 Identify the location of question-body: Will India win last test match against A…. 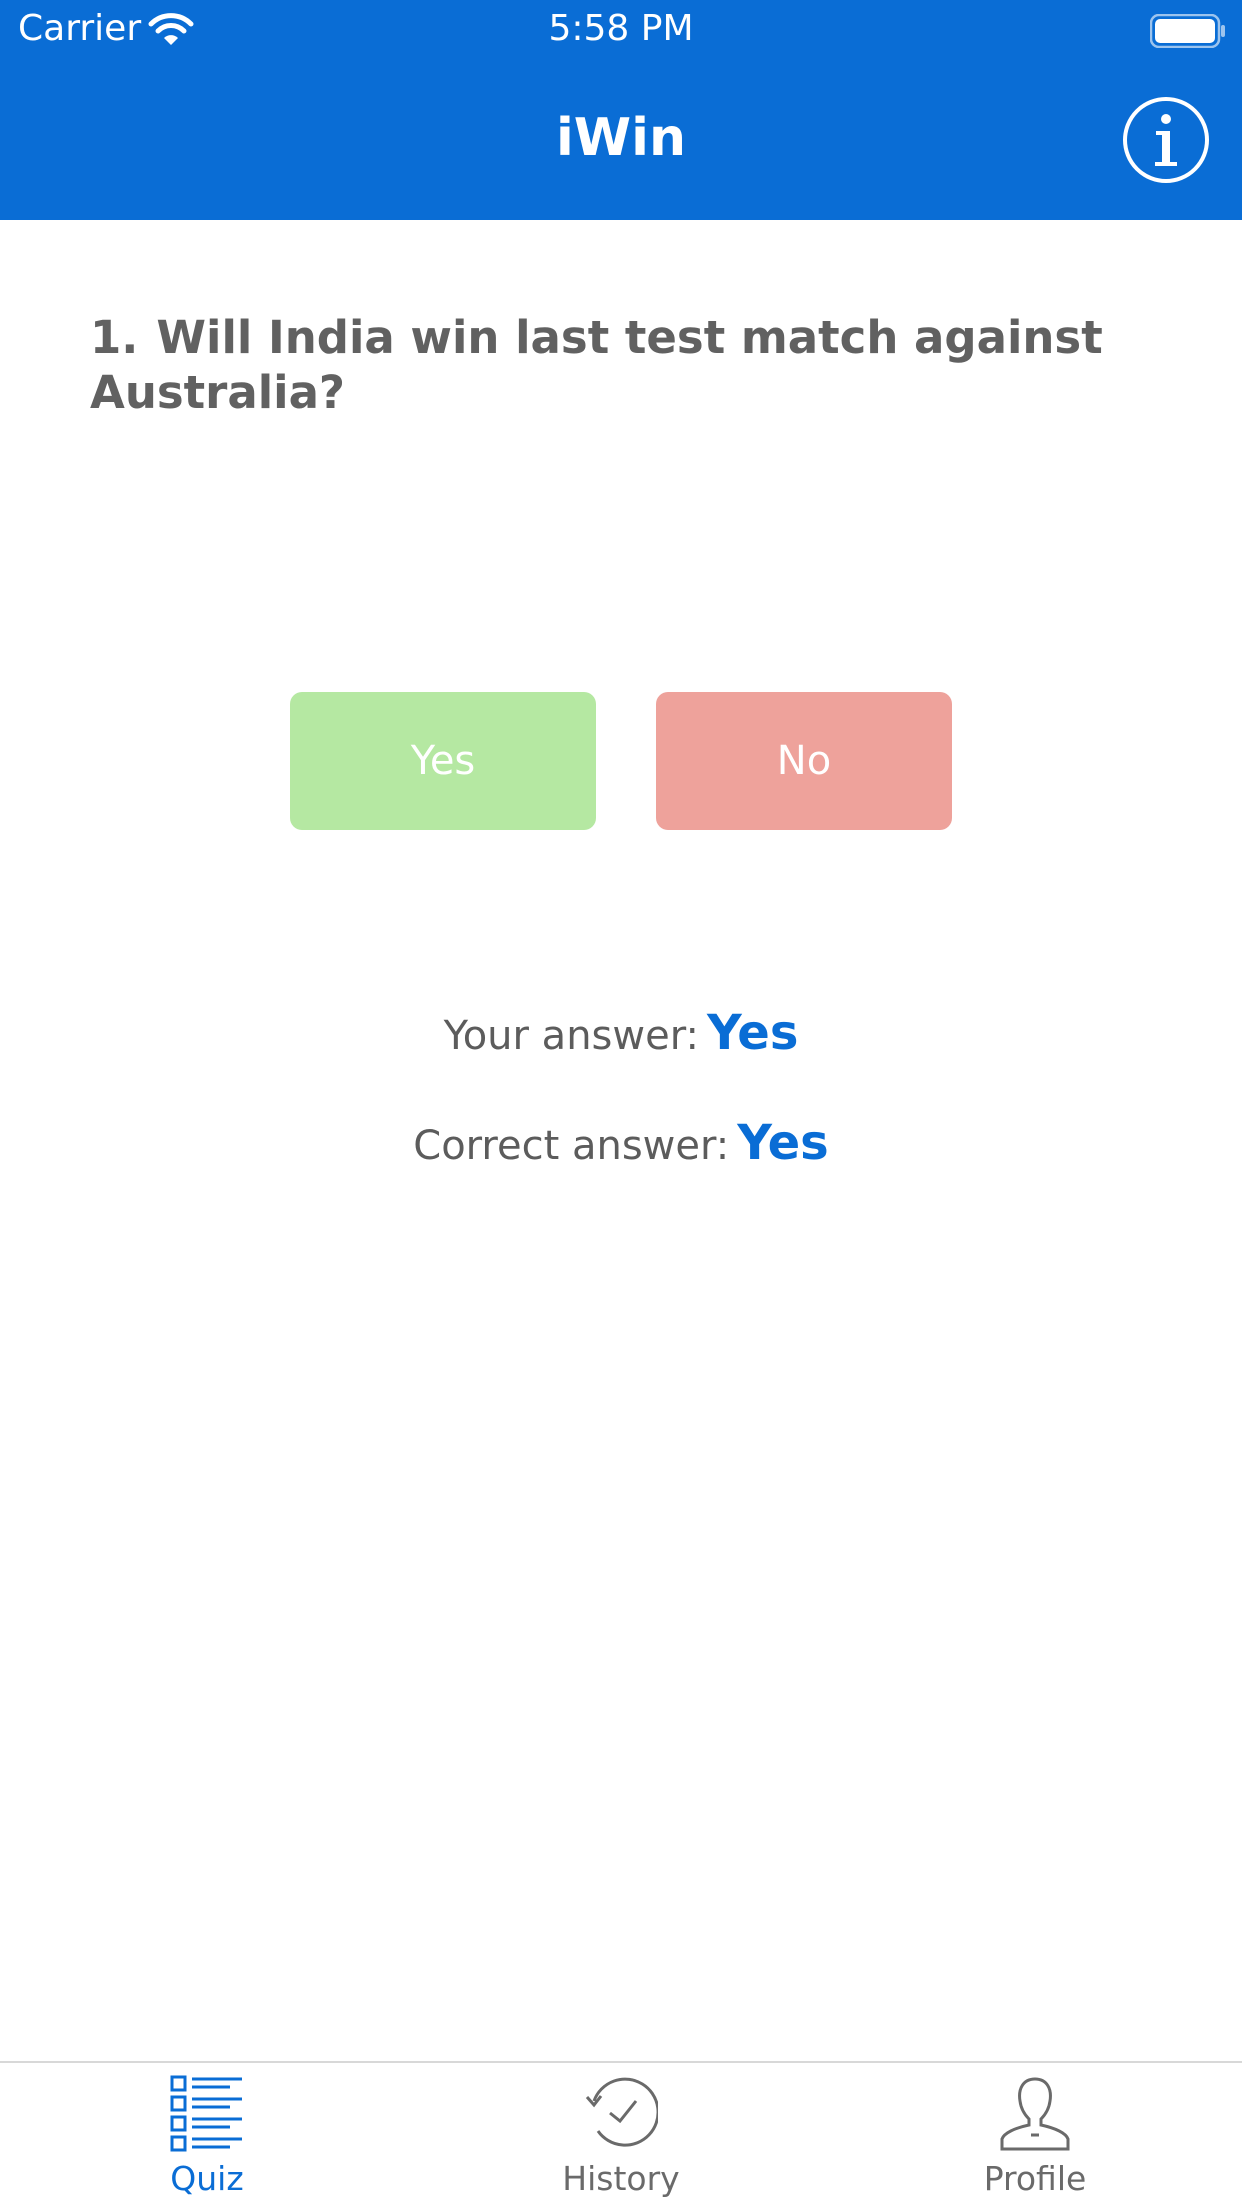
(596, 365).